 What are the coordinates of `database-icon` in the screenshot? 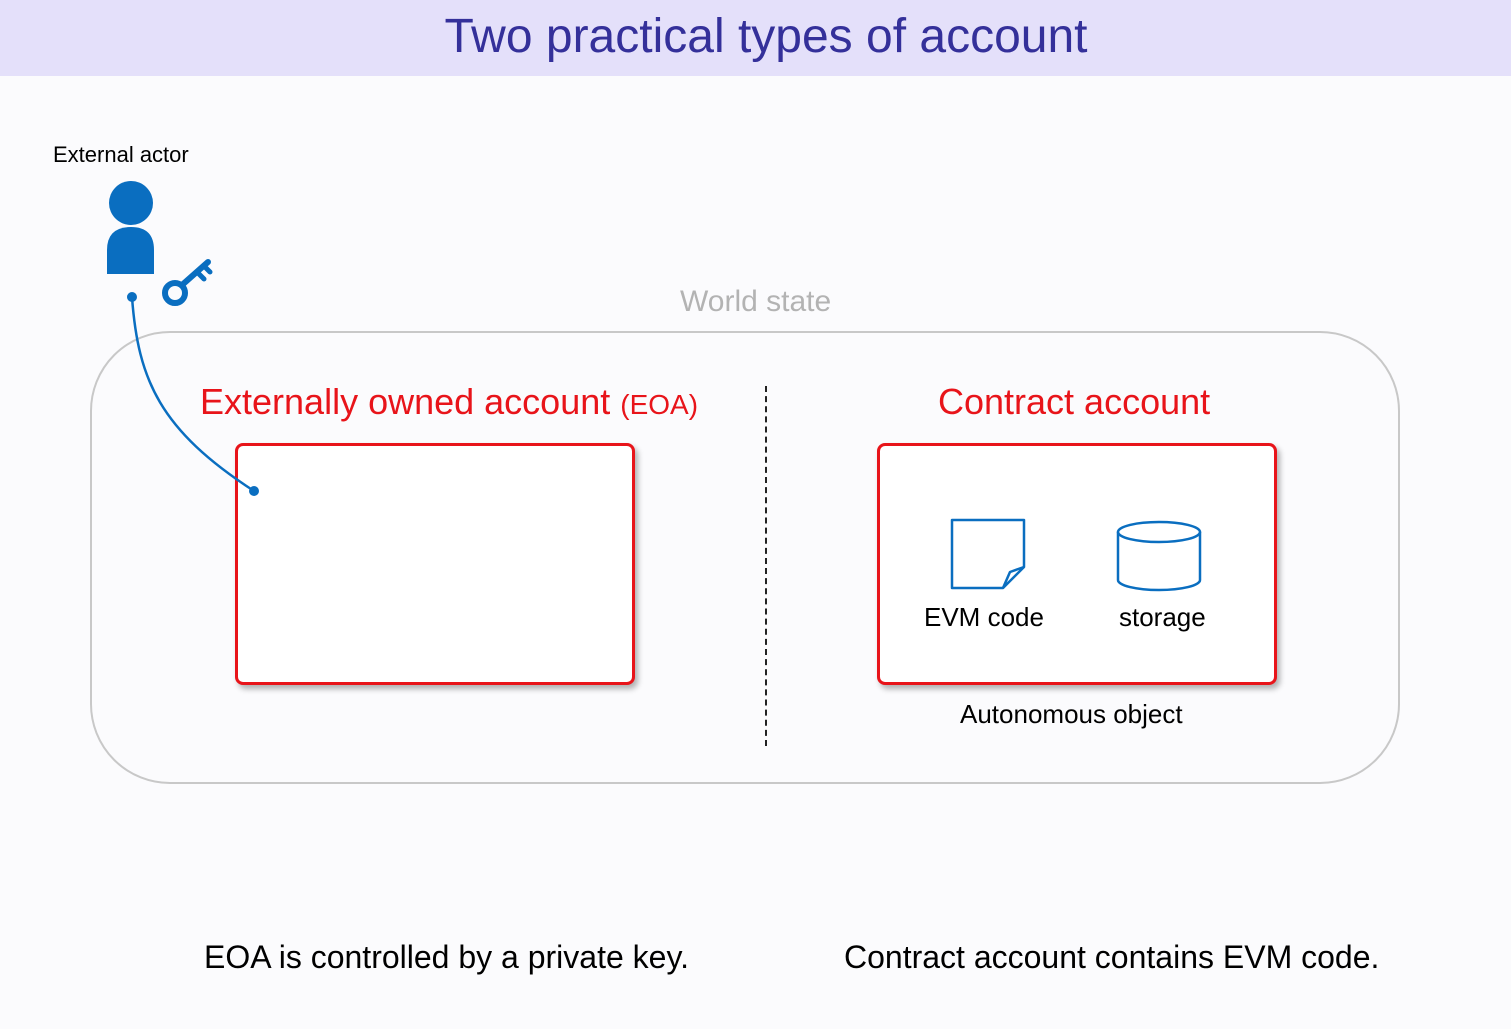 It's located at (1159, 556).